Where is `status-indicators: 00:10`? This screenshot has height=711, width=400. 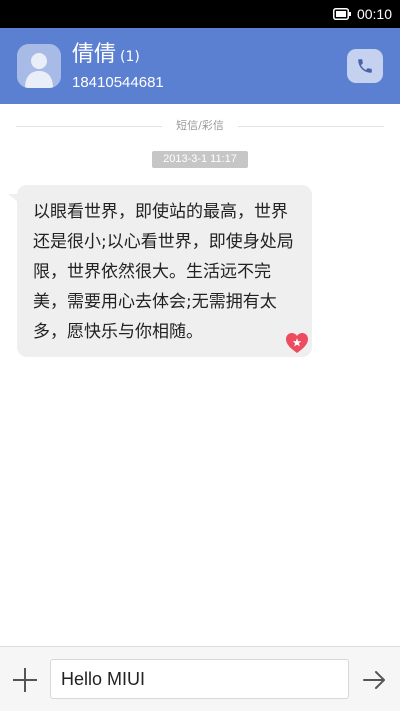 status-indicators: 00:10 is located at coordinates (362, 14).